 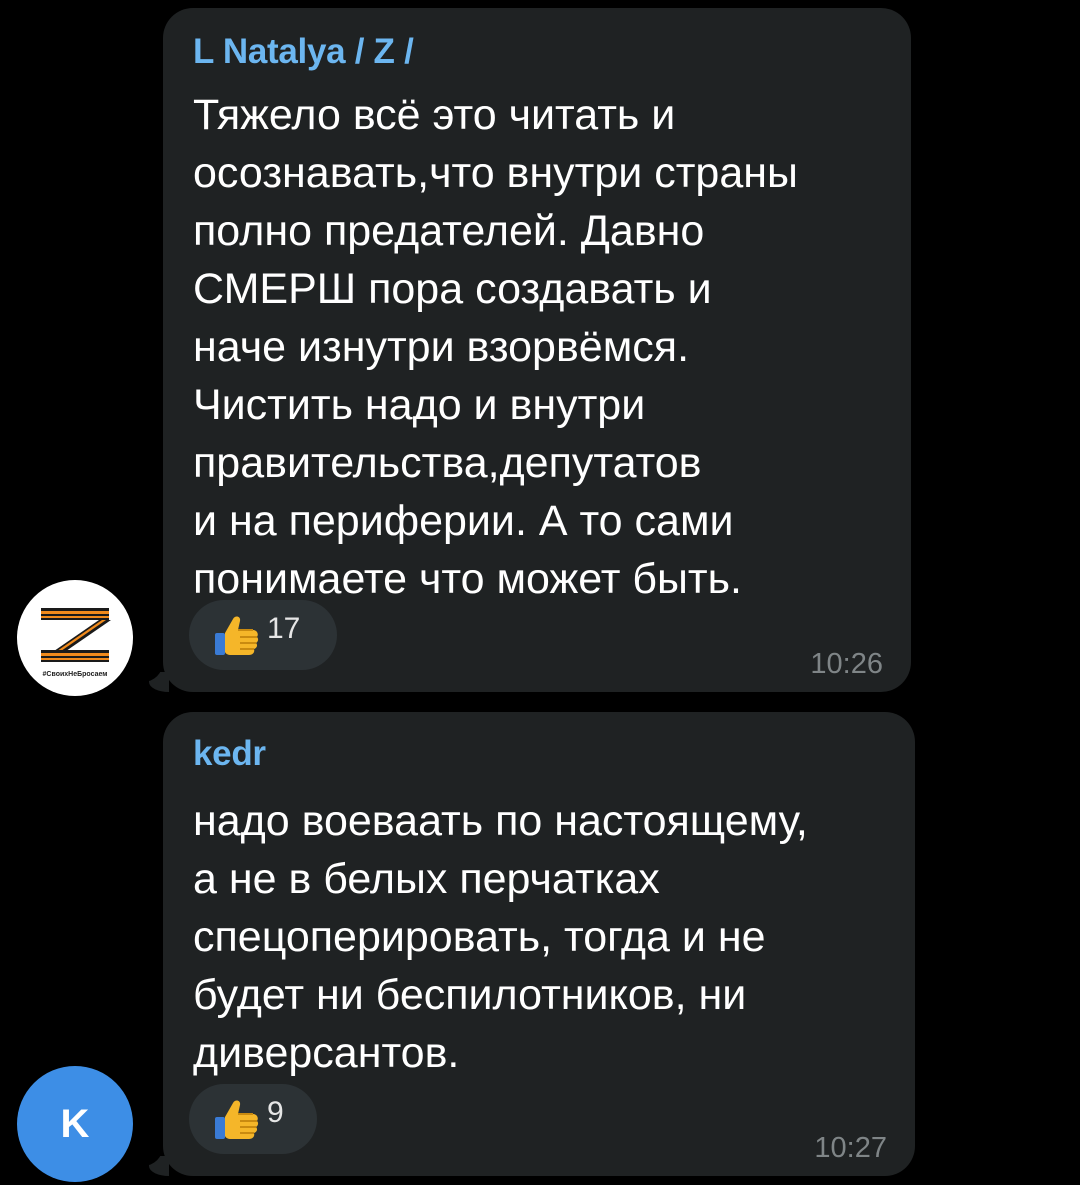 I want to click on sender-name: L Natalya / Z /, so click(x=303, y=52).